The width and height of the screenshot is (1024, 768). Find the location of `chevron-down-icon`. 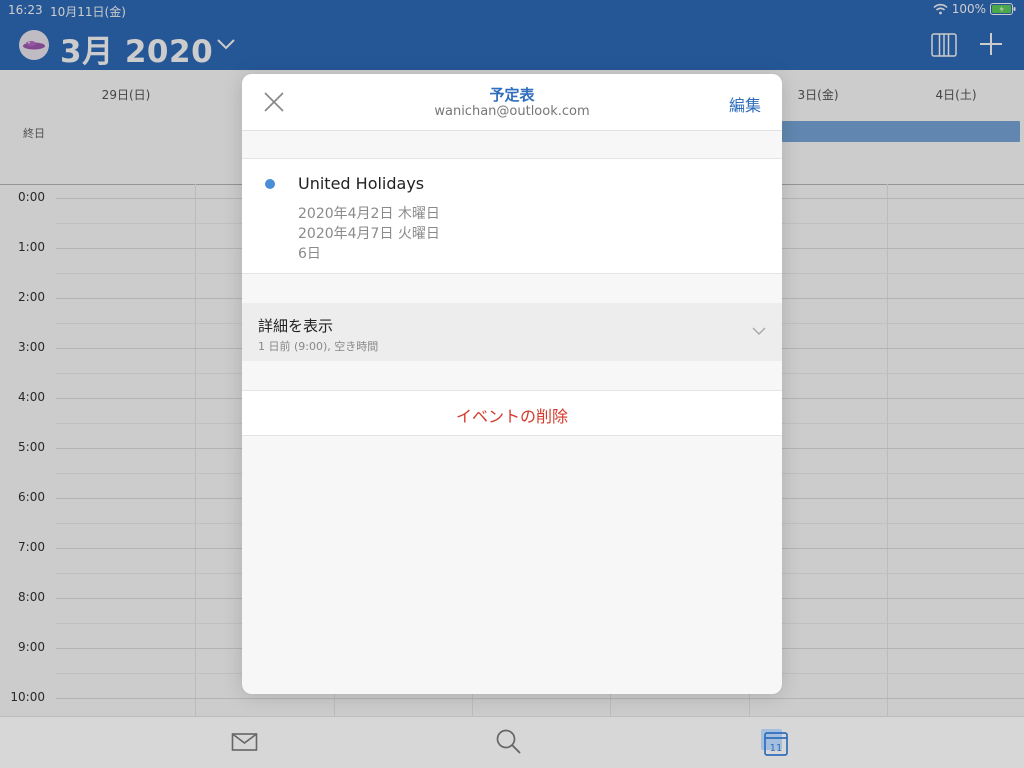

chevron-down-icon is located at coordinates (759, 331).